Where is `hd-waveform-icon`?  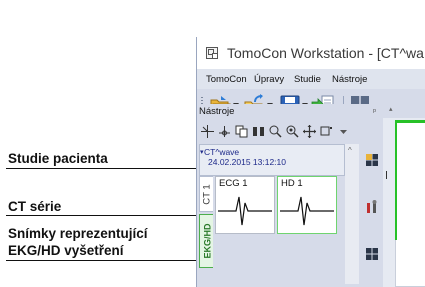
hd-waveform-icon is located at coordinates (307, 211).